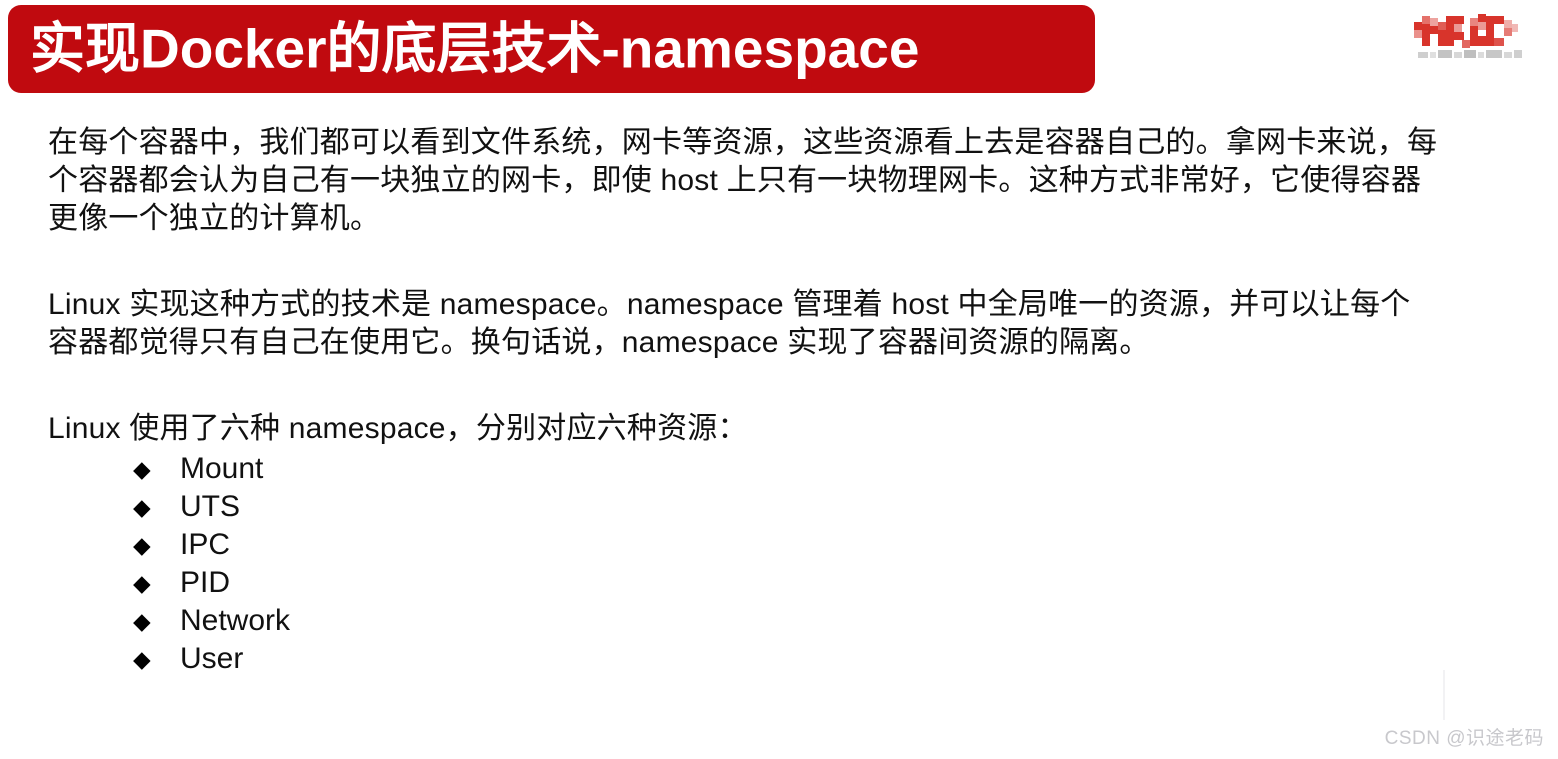  I want to click on list-item-label: User, so click(212, 658).